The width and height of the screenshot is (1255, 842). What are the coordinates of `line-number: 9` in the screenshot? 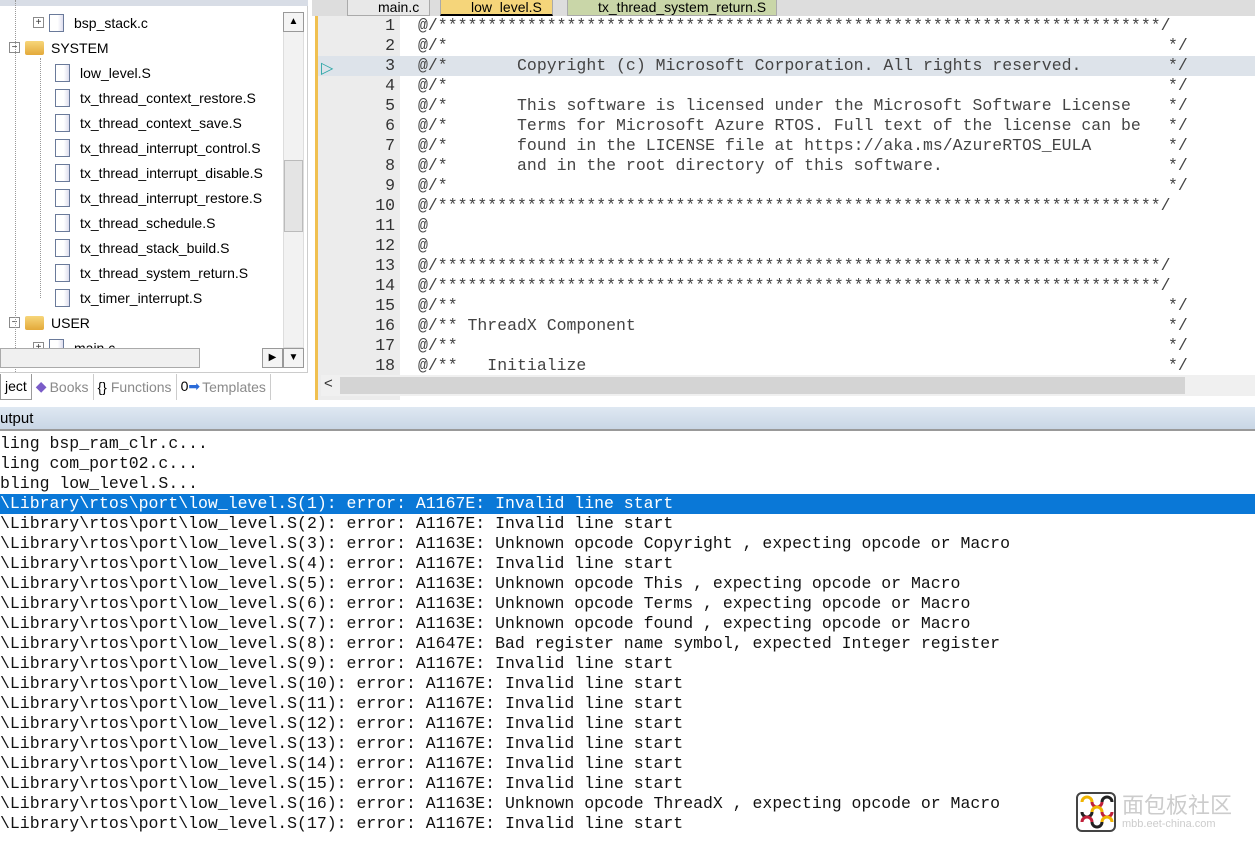 It's located at (390, 185).